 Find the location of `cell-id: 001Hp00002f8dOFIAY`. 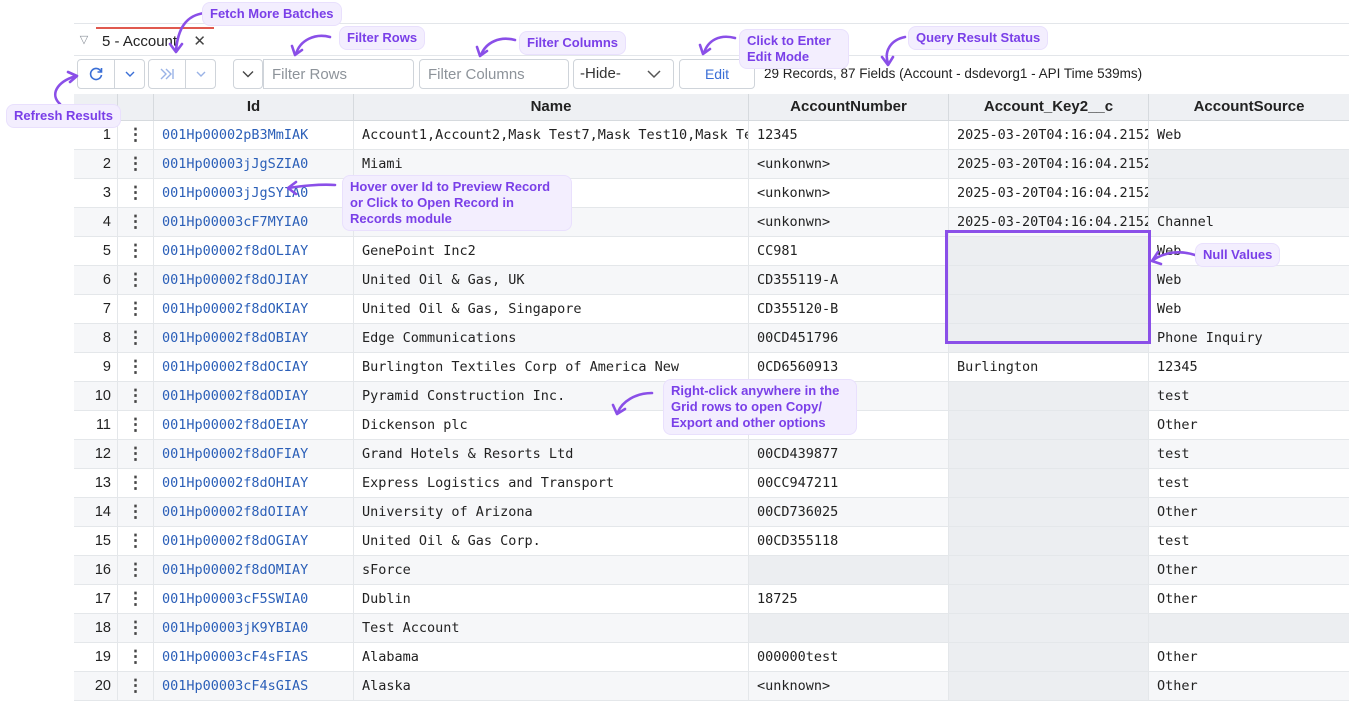

cell-id: 001Hp00002f8dOFIAY is located at coordinates (254, 454).